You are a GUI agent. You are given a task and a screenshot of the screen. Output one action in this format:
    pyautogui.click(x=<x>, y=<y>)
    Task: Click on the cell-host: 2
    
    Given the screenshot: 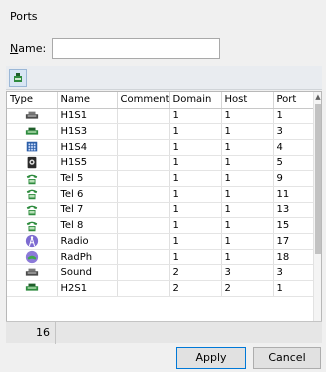 What is the action you would take?
    pyautogui.click(x=247, y=288)
    